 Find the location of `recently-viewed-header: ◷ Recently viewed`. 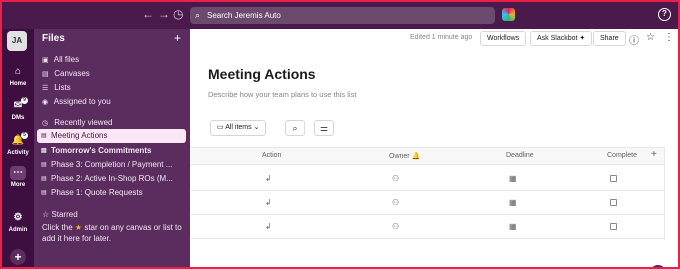

recently-viewed-header: ◷ Recently viewed is located at coordinates (77, 122).